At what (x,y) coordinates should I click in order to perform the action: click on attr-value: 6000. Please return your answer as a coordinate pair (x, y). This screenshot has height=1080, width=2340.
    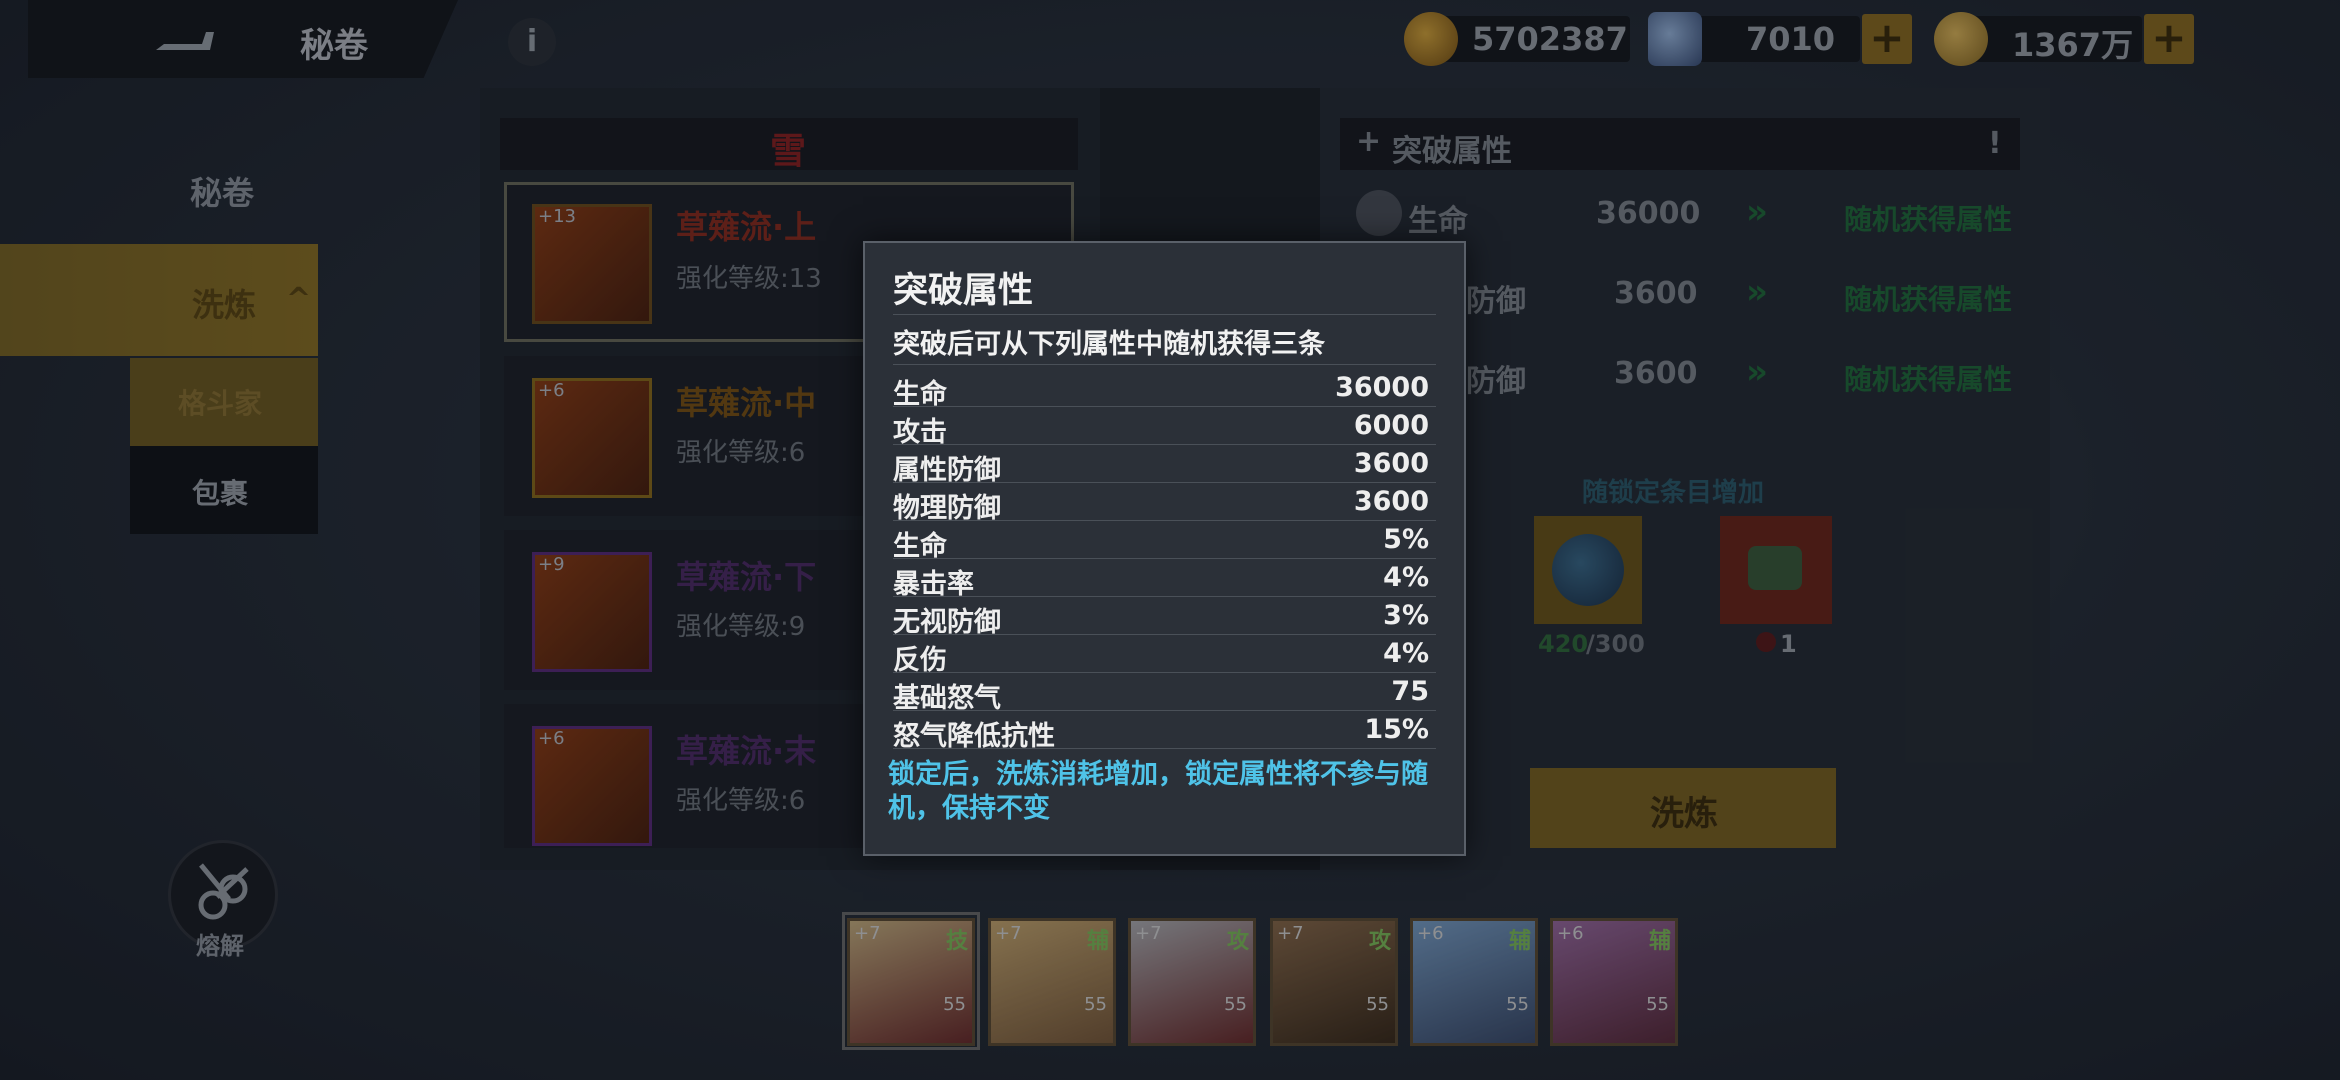
    Looking at the image, I should click on (1391, 425).